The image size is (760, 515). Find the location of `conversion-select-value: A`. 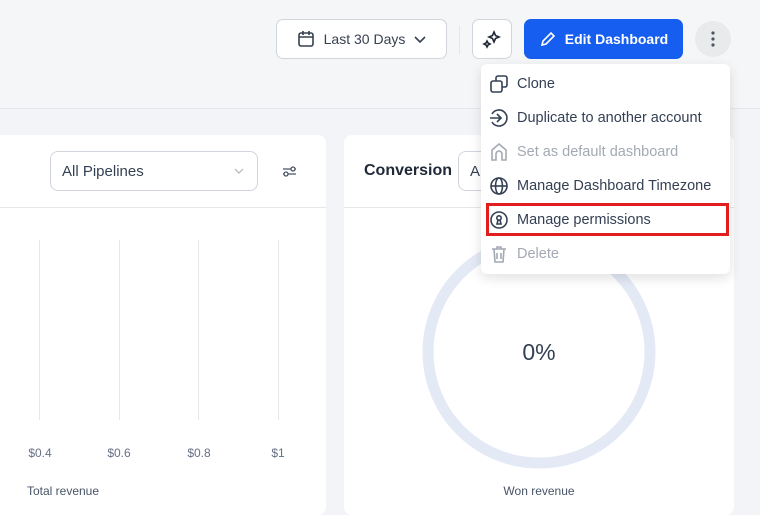

conversion-select-value: A is located at coordinates (475, 171).